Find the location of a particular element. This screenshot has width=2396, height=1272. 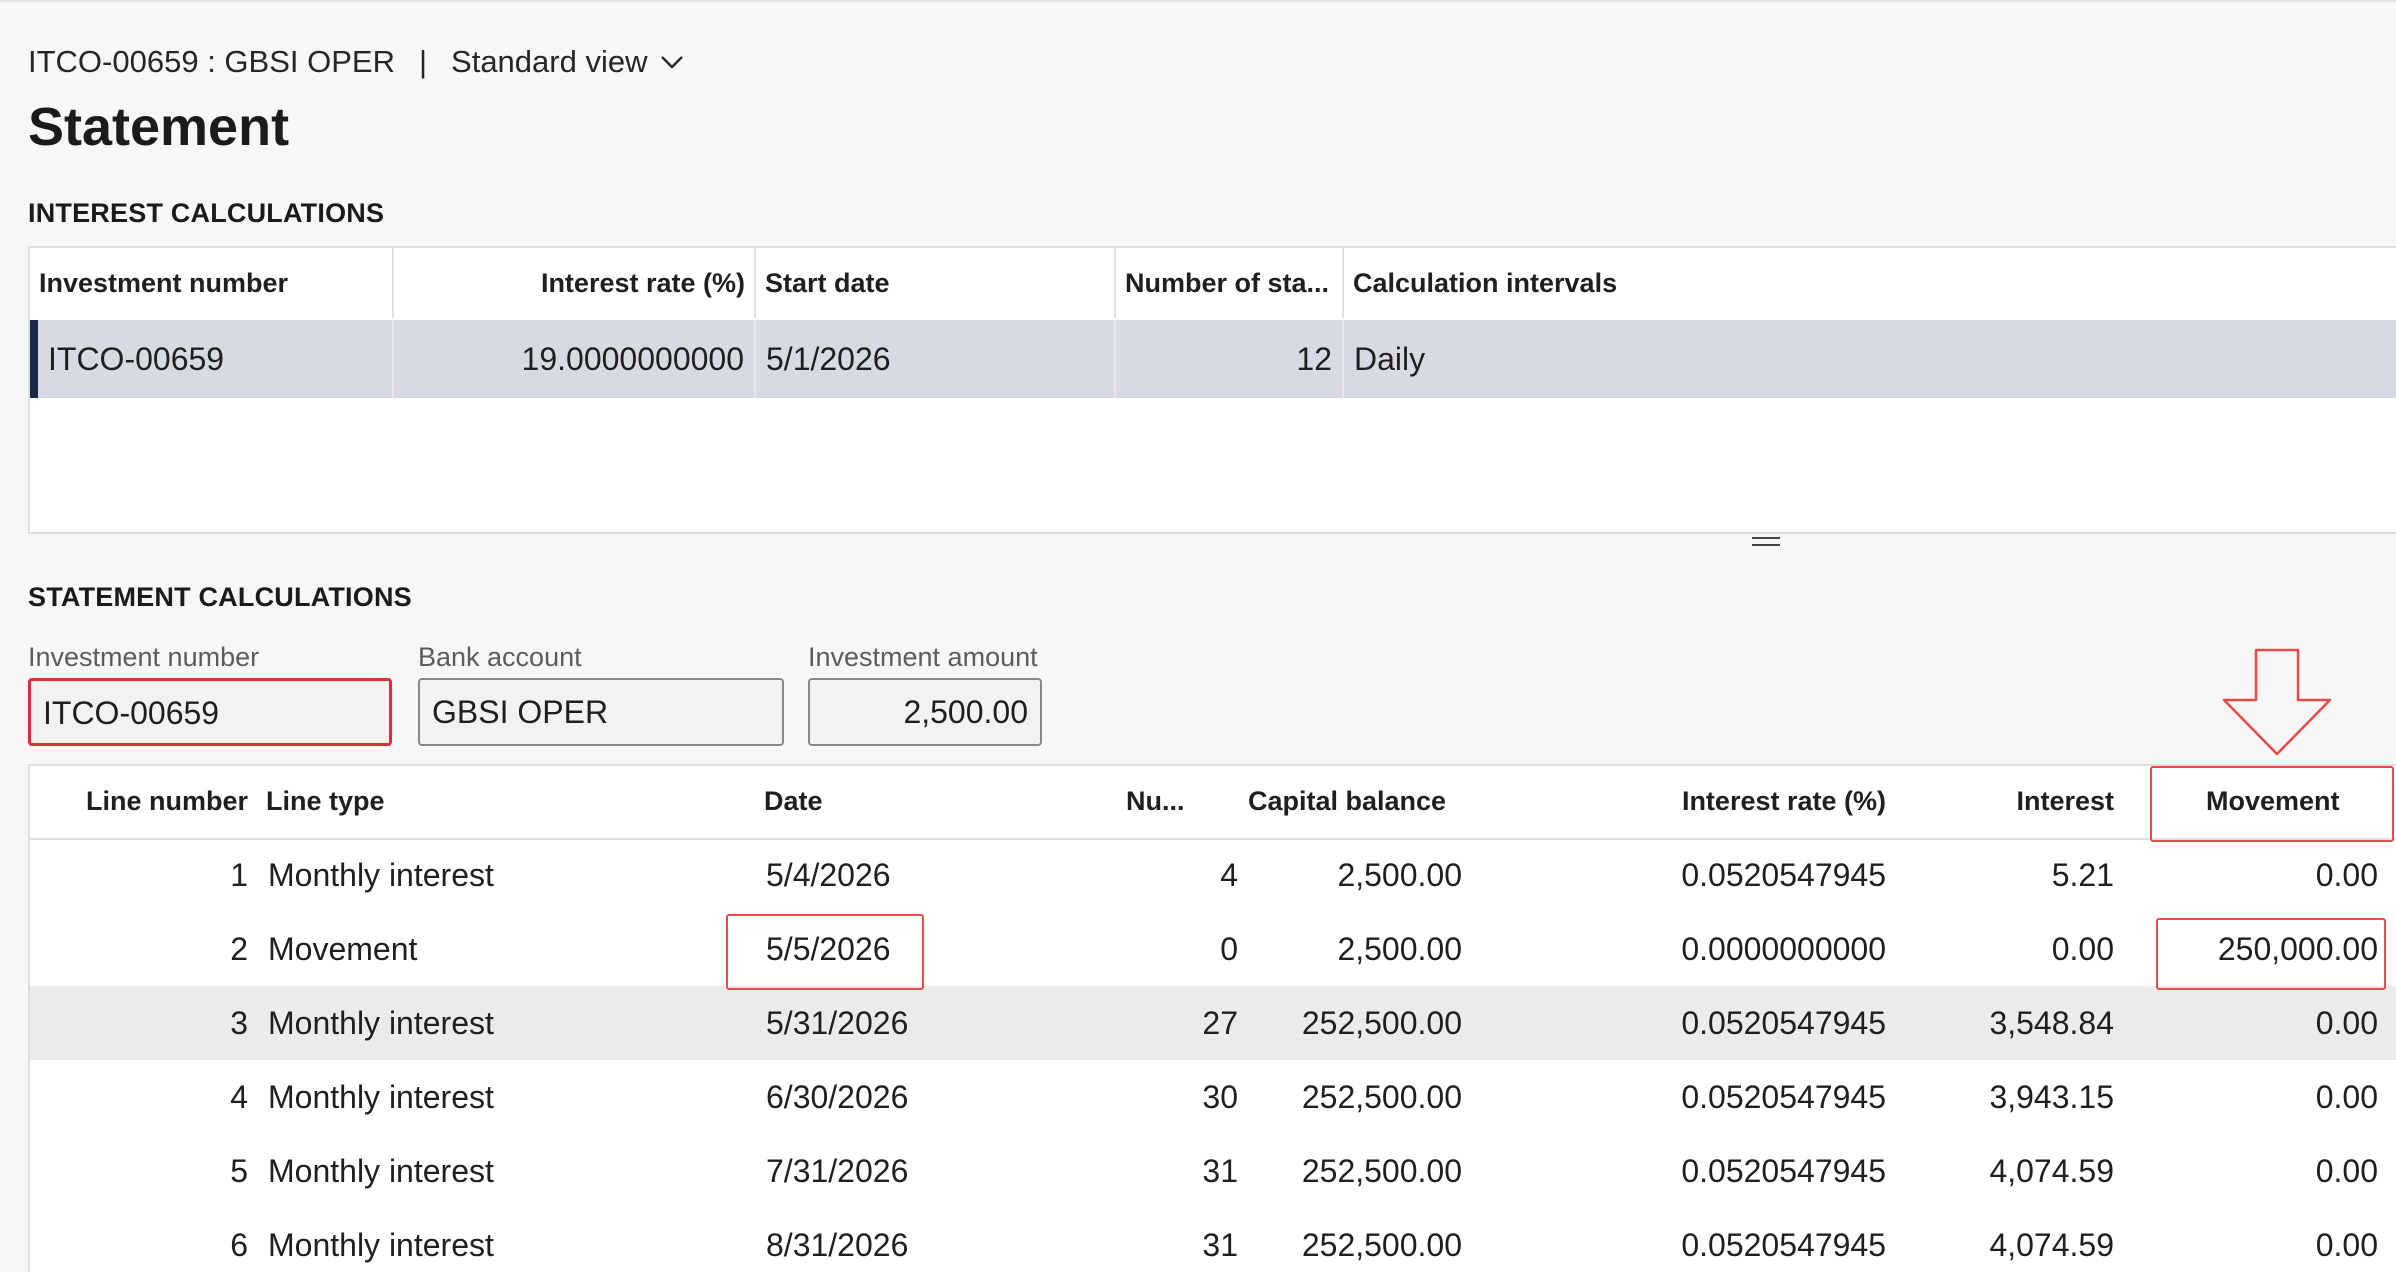

cell-line-number: 3 is located at coordinates (139, 1023).